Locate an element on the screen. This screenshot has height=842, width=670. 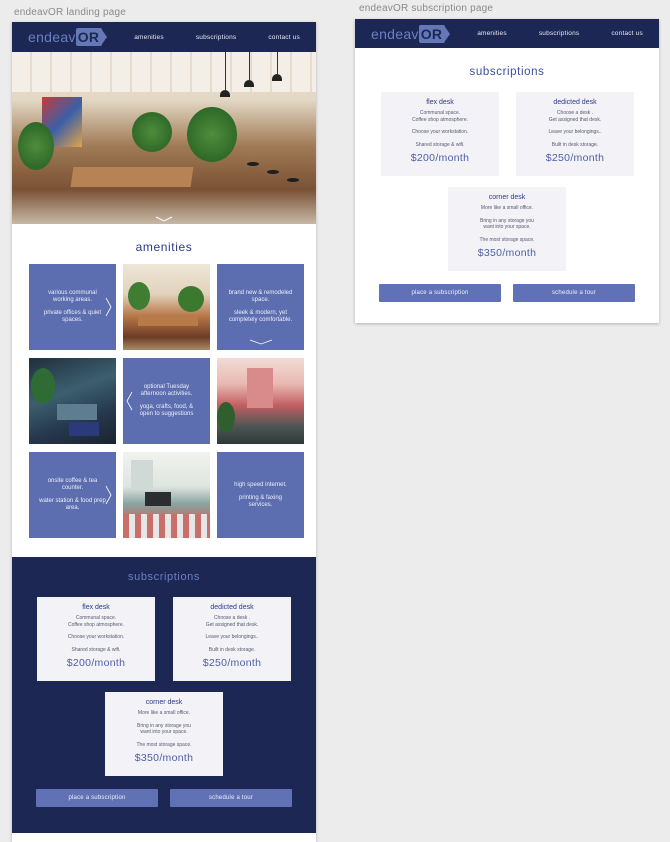
photo-doorway is located at coordinates (260, 388).